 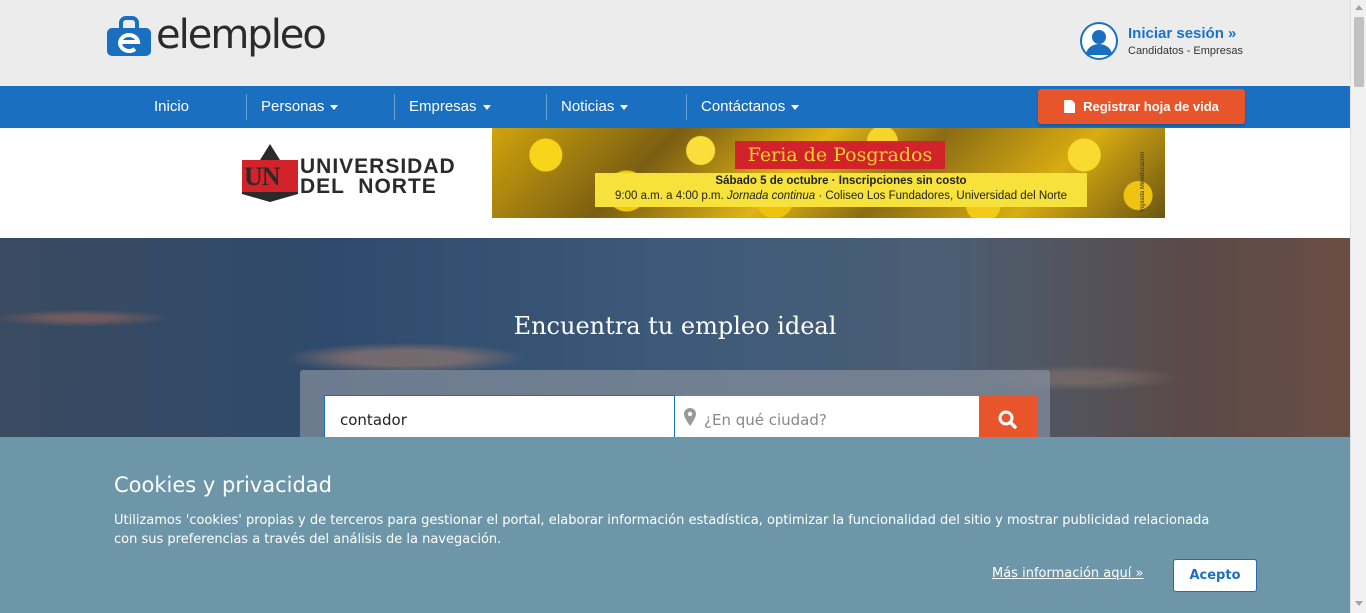 What do you see at coordinates (262, 176) in the screenshot?
I see `un-mark: UN` at bounding box center [262, 176].